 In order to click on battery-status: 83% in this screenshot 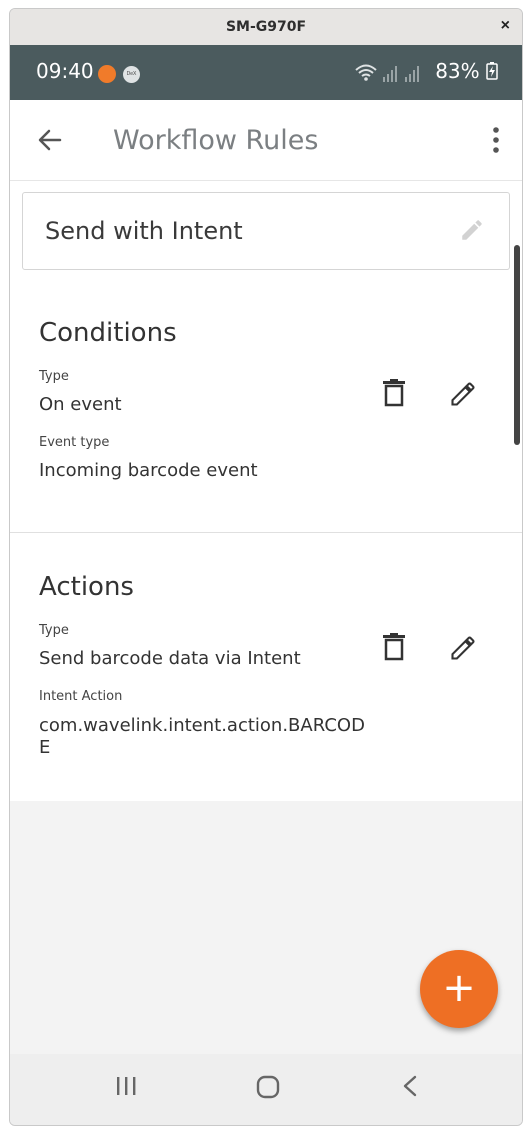, I will do `click(466, 71)`.